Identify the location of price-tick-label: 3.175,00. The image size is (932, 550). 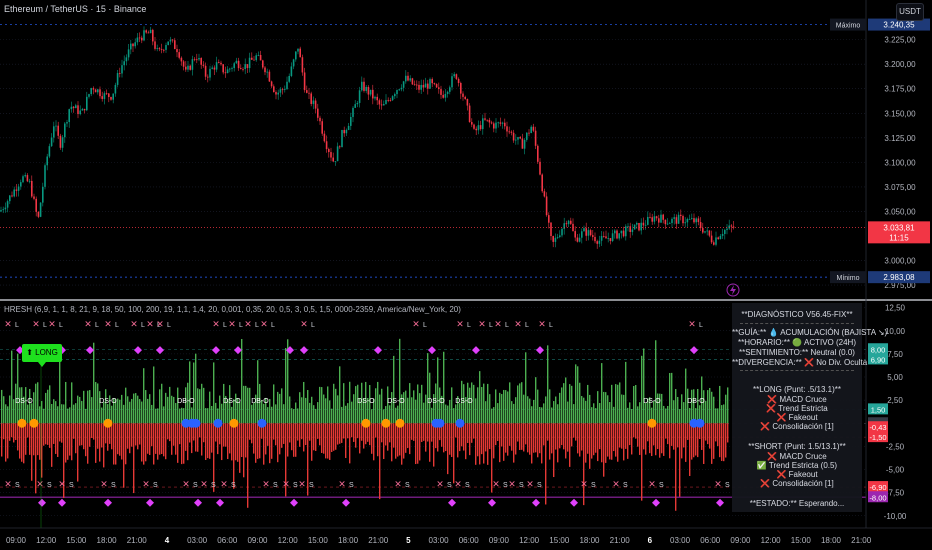
(900, 89).